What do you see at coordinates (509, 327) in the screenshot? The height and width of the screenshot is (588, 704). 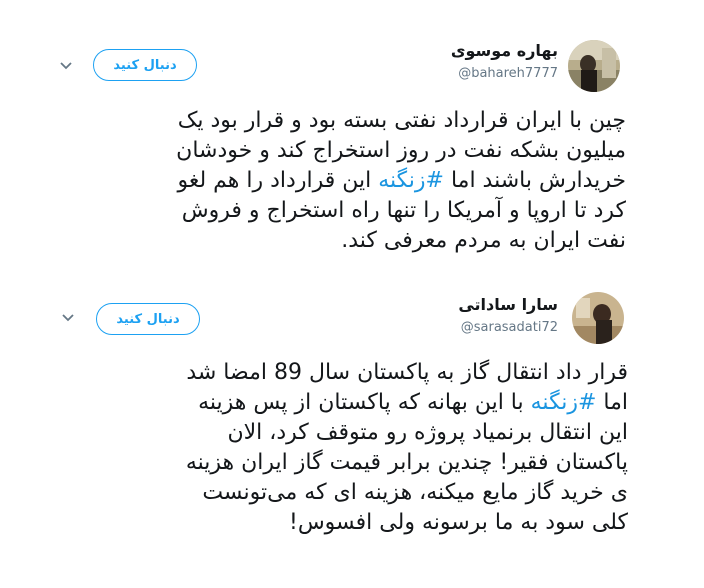 I see `author-handle: @sarasadati72` at bounding box center [509, 327].